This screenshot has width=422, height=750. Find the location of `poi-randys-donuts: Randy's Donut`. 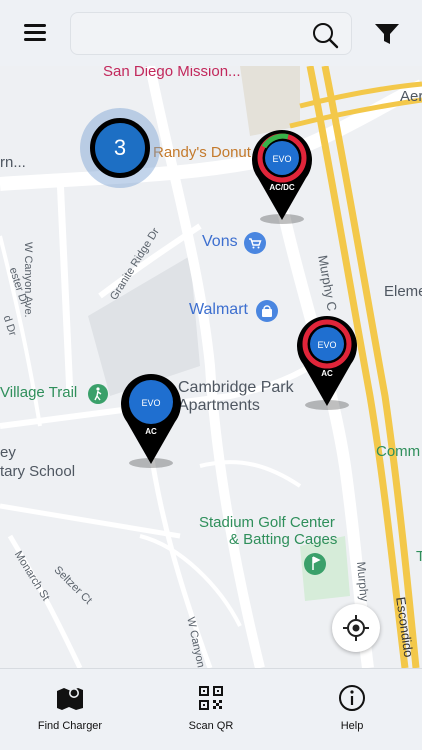

poi-randys-donuts: Randy's Donut is located at coordinates (202, 152).